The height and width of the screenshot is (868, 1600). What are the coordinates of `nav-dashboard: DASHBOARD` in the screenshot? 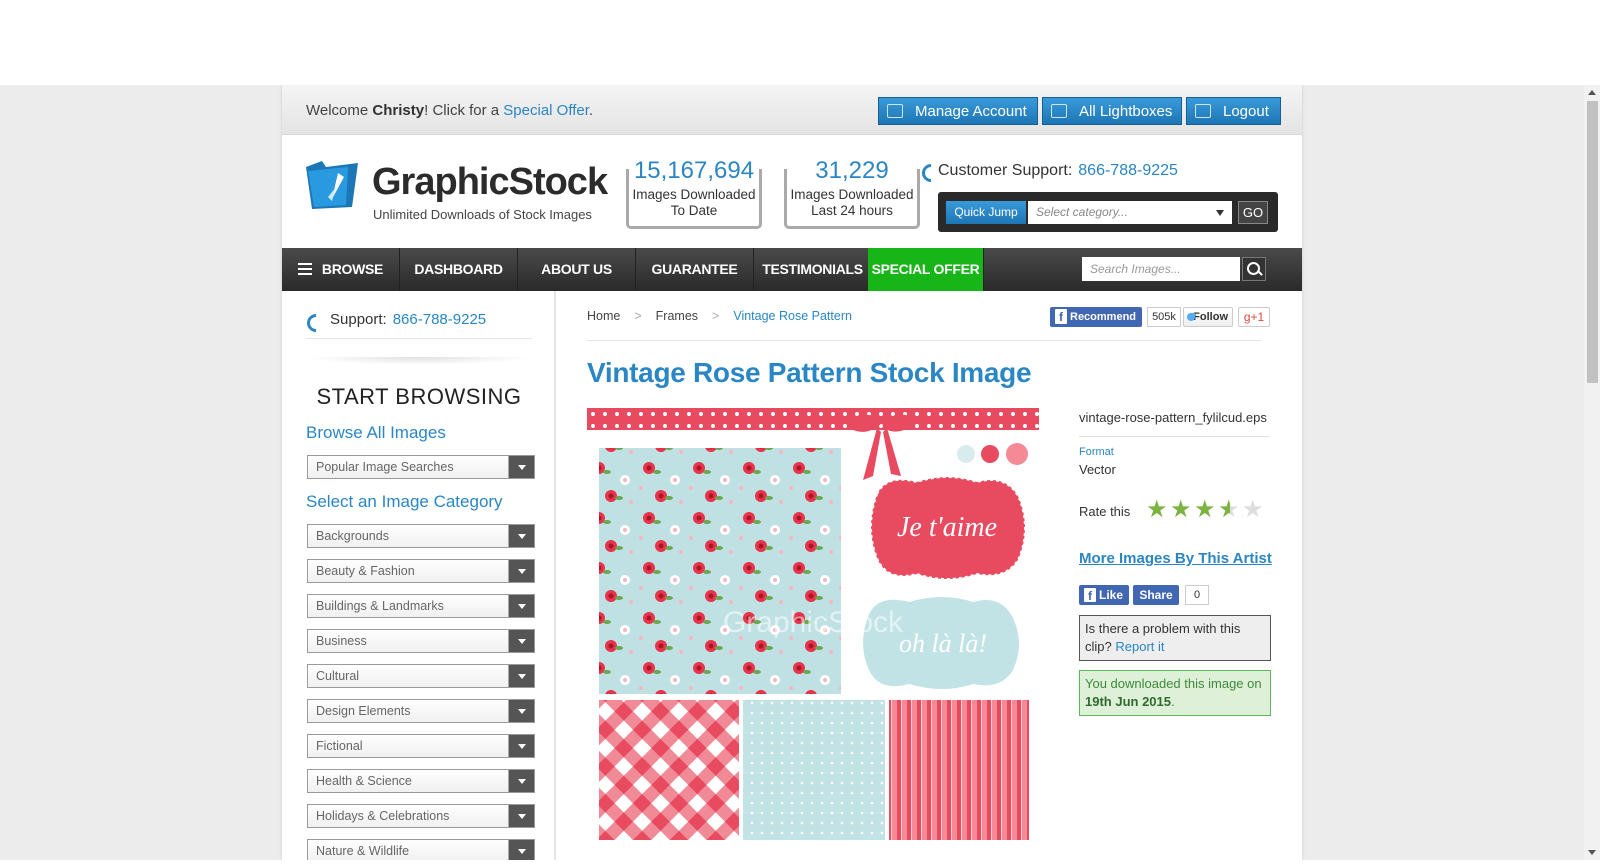 It's located at (459, 269).